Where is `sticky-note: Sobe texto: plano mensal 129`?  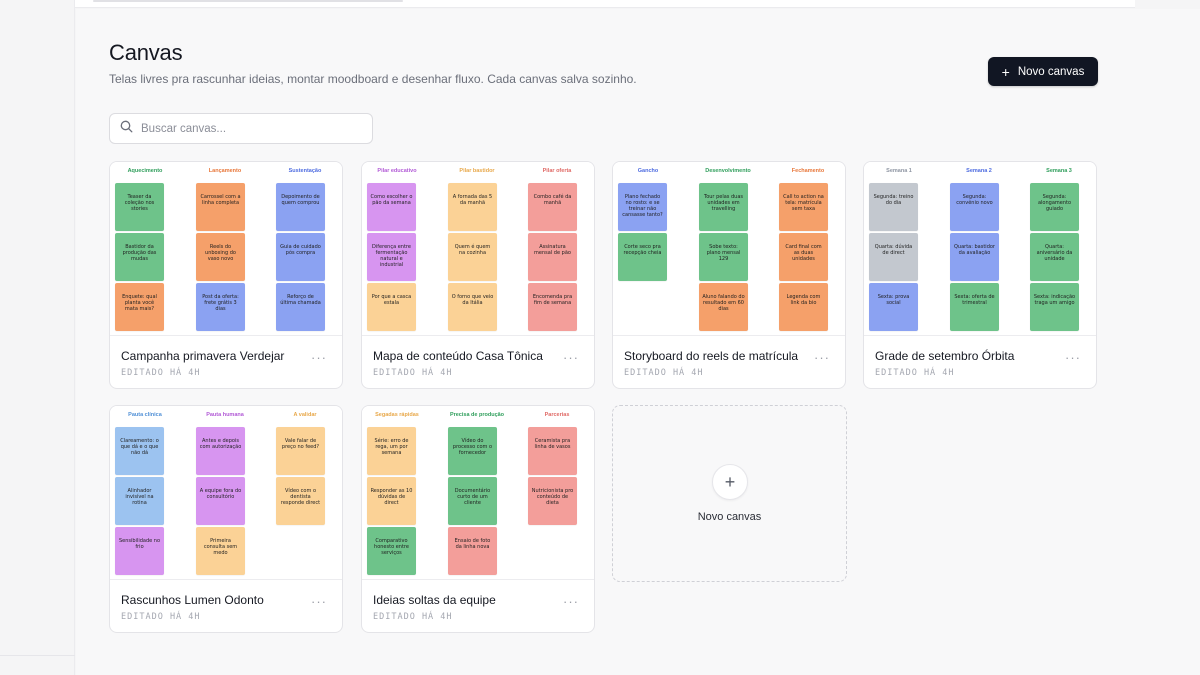
sticky-note: Sobe texto: plano mensal 129 is located at coordinates (723, 257).